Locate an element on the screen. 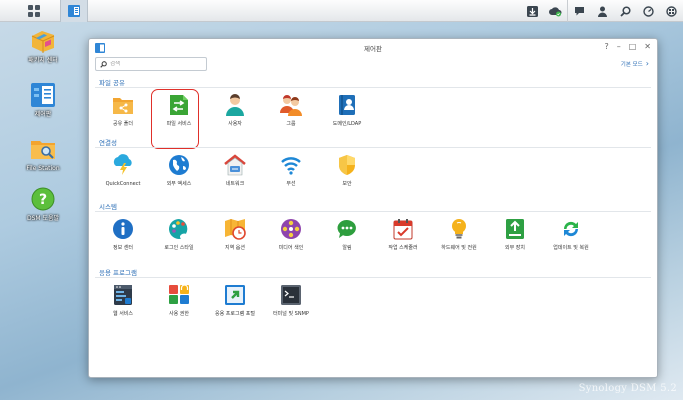 The image size is (683, 400). panel-item-wireless: 무선 is located at coordinates (291, 170).